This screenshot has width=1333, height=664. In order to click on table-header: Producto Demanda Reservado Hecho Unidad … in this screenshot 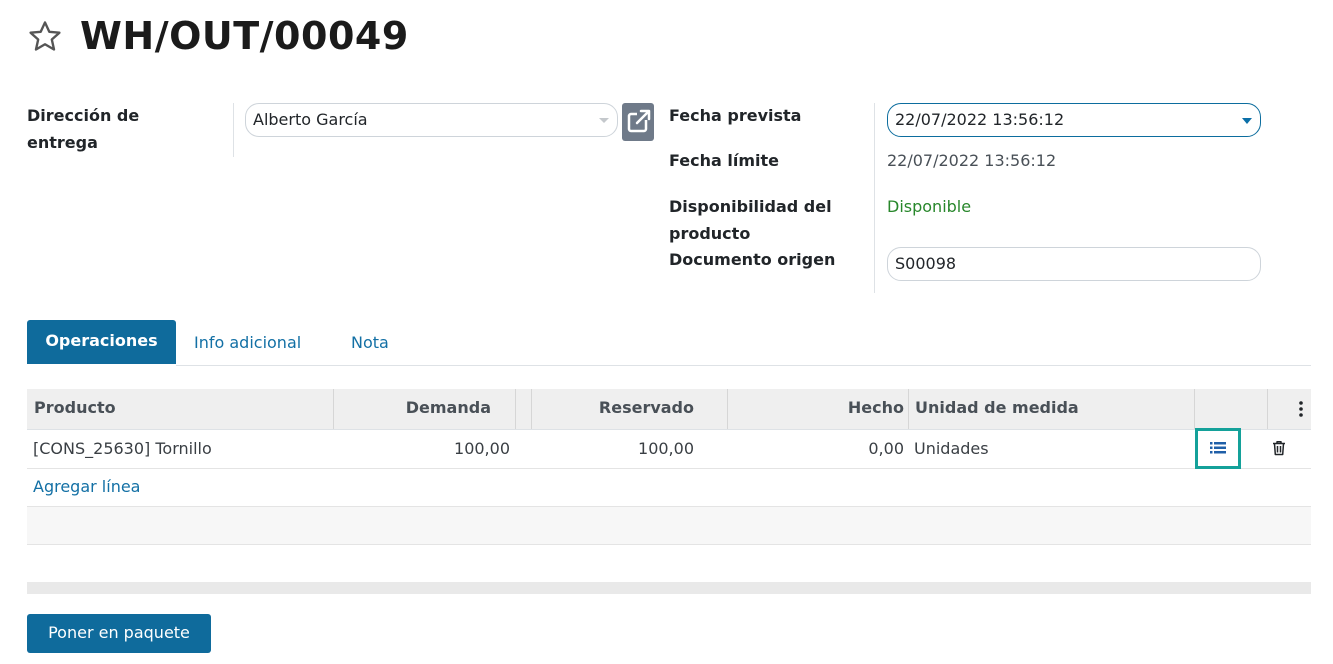, I will do `click(669, 409)`.